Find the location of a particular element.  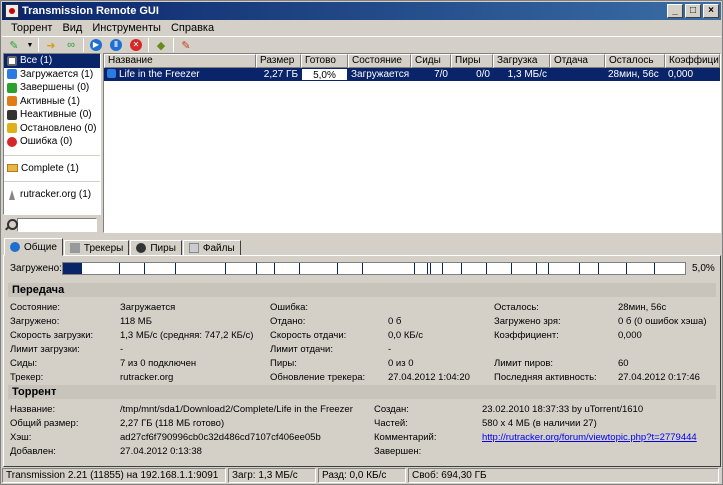

sidebar-item-label: Завершены (0) is located at coordinates (55, 88).